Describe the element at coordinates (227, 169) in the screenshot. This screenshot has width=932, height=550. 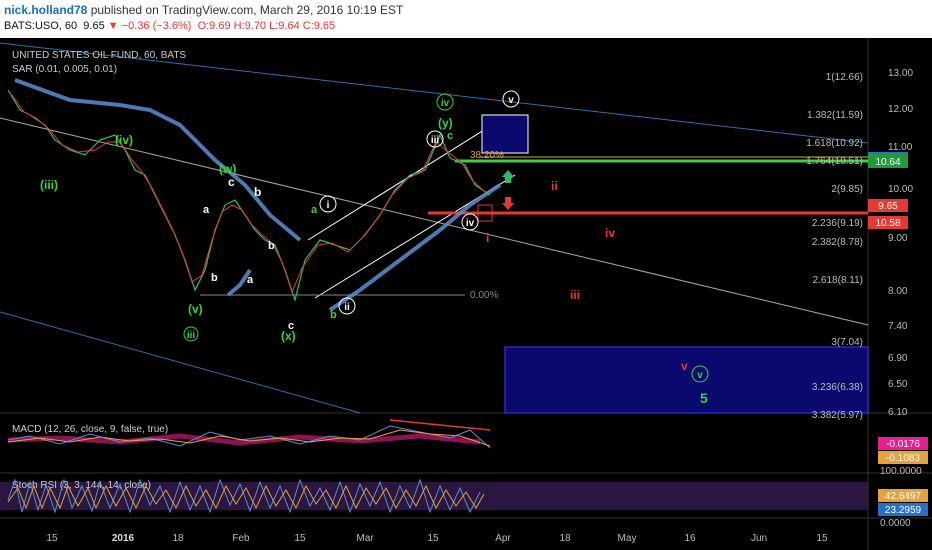
I see `wave-label: (w)` at that location.